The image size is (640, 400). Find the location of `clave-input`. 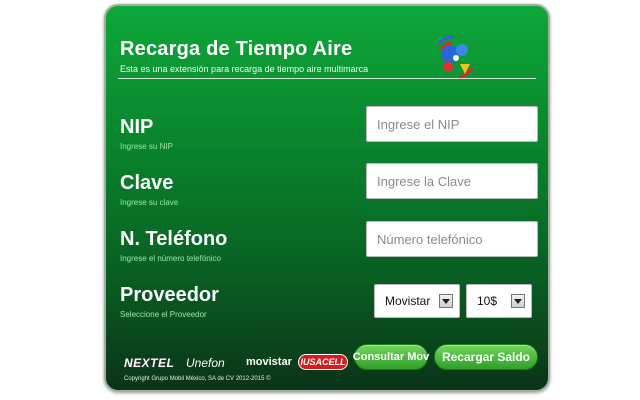

clave-input is located at coordinates (452, 181).